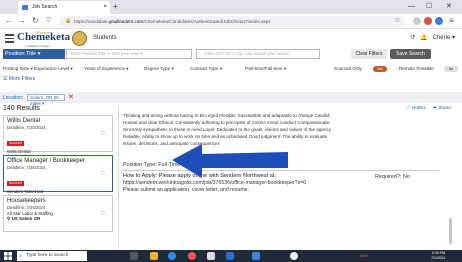 The height and width of the screenshot is (262, 462). What do you see at coordinates (43, 32) in the screenshot?
I see `logo-script: Pioneer` at bounding box center [43, 32].